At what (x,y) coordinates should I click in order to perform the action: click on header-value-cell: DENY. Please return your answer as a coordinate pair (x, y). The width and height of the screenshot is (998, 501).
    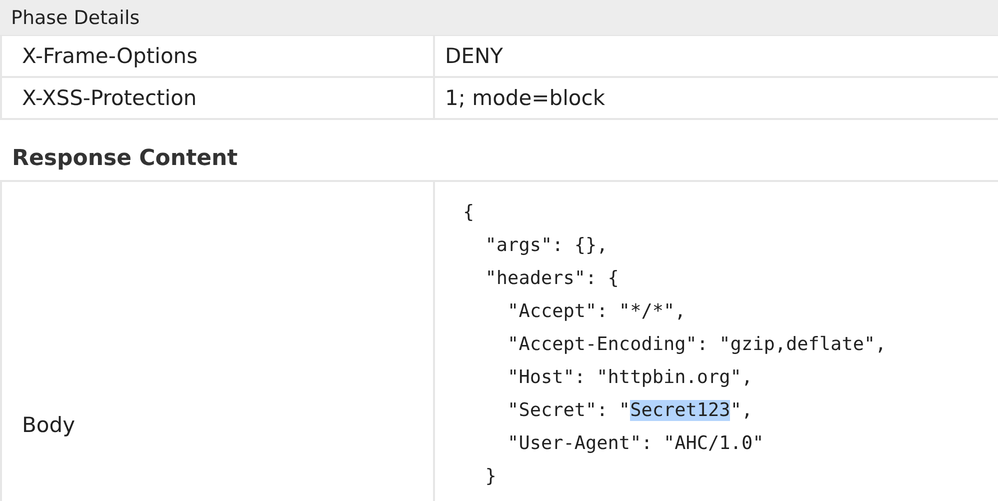
    Looking at the image, I should click on (715, 56).